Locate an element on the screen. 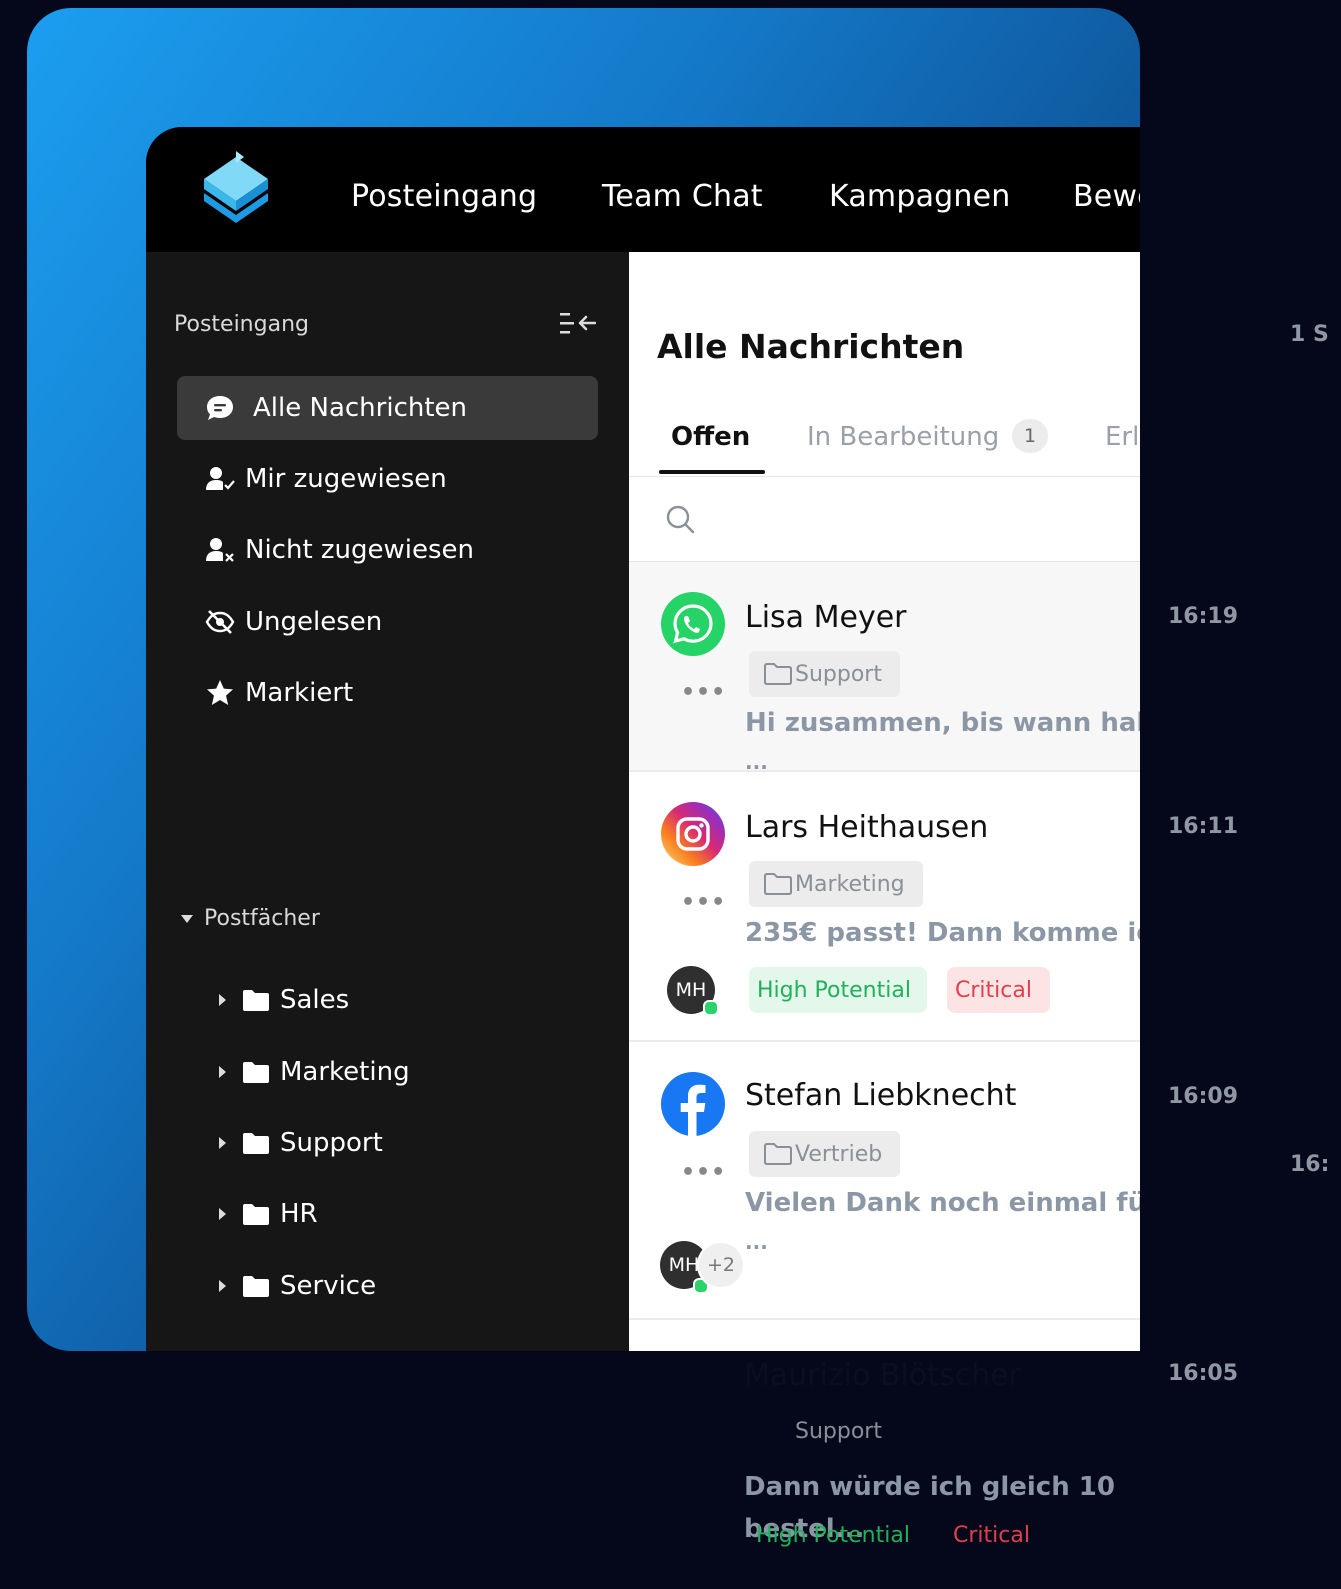  folder-item-support: Support is located at coordinates (299, 1143).